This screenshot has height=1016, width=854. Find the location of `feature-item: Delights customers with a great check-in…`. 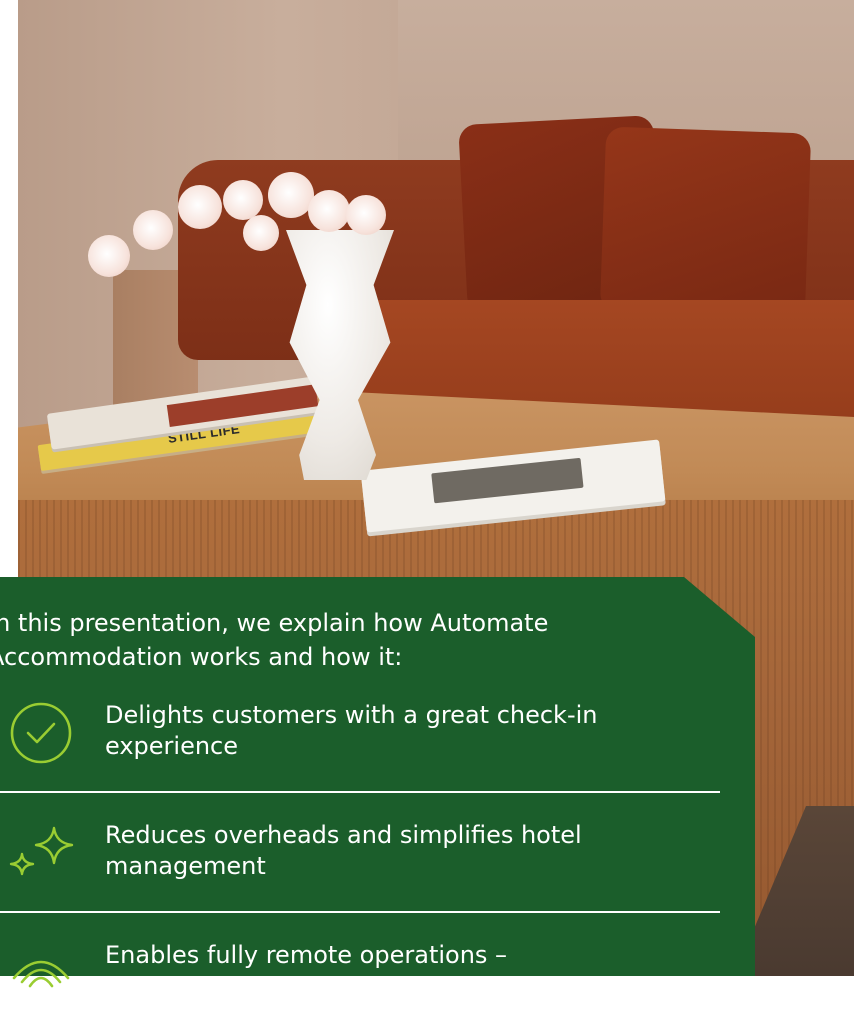

feature-item: Delights customers with a great check-in… is located at coordinates (377, 740).